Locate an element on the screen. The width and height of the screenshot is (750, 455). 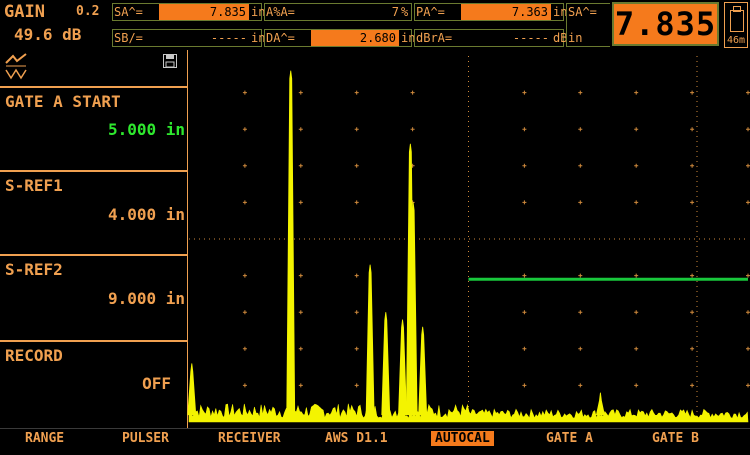
reading-value: 7.363 is located at coordinates (506, 12).